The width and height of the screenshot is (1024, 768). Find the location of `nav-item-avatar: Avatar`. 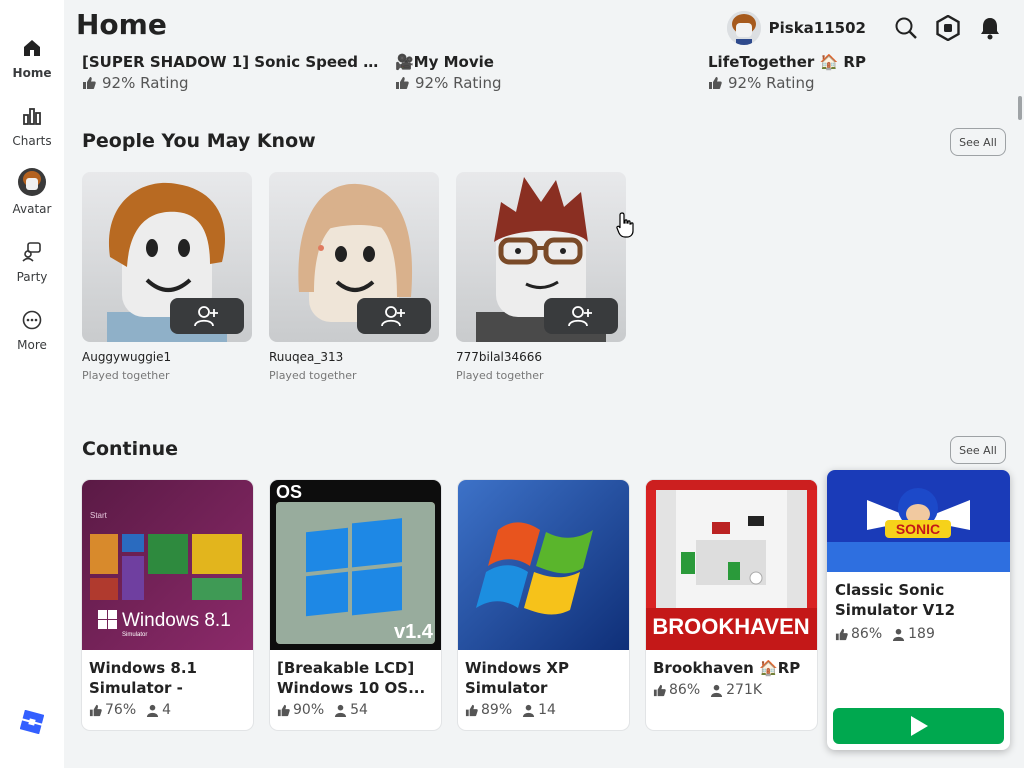

nav-item-avatar: Avatar is located at coordinates (32, 192).